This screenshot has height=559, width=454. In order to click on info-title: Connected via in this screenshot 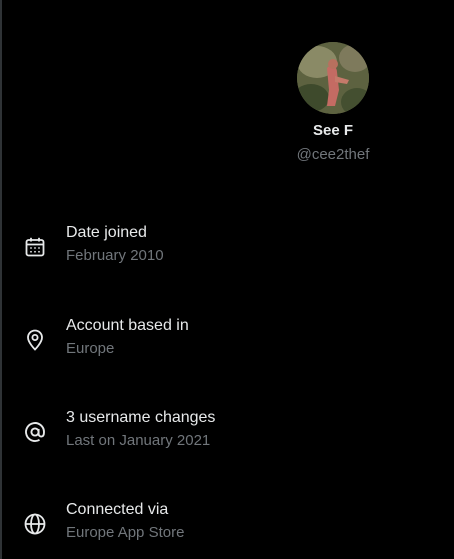, I will do `click(117, 509)`.